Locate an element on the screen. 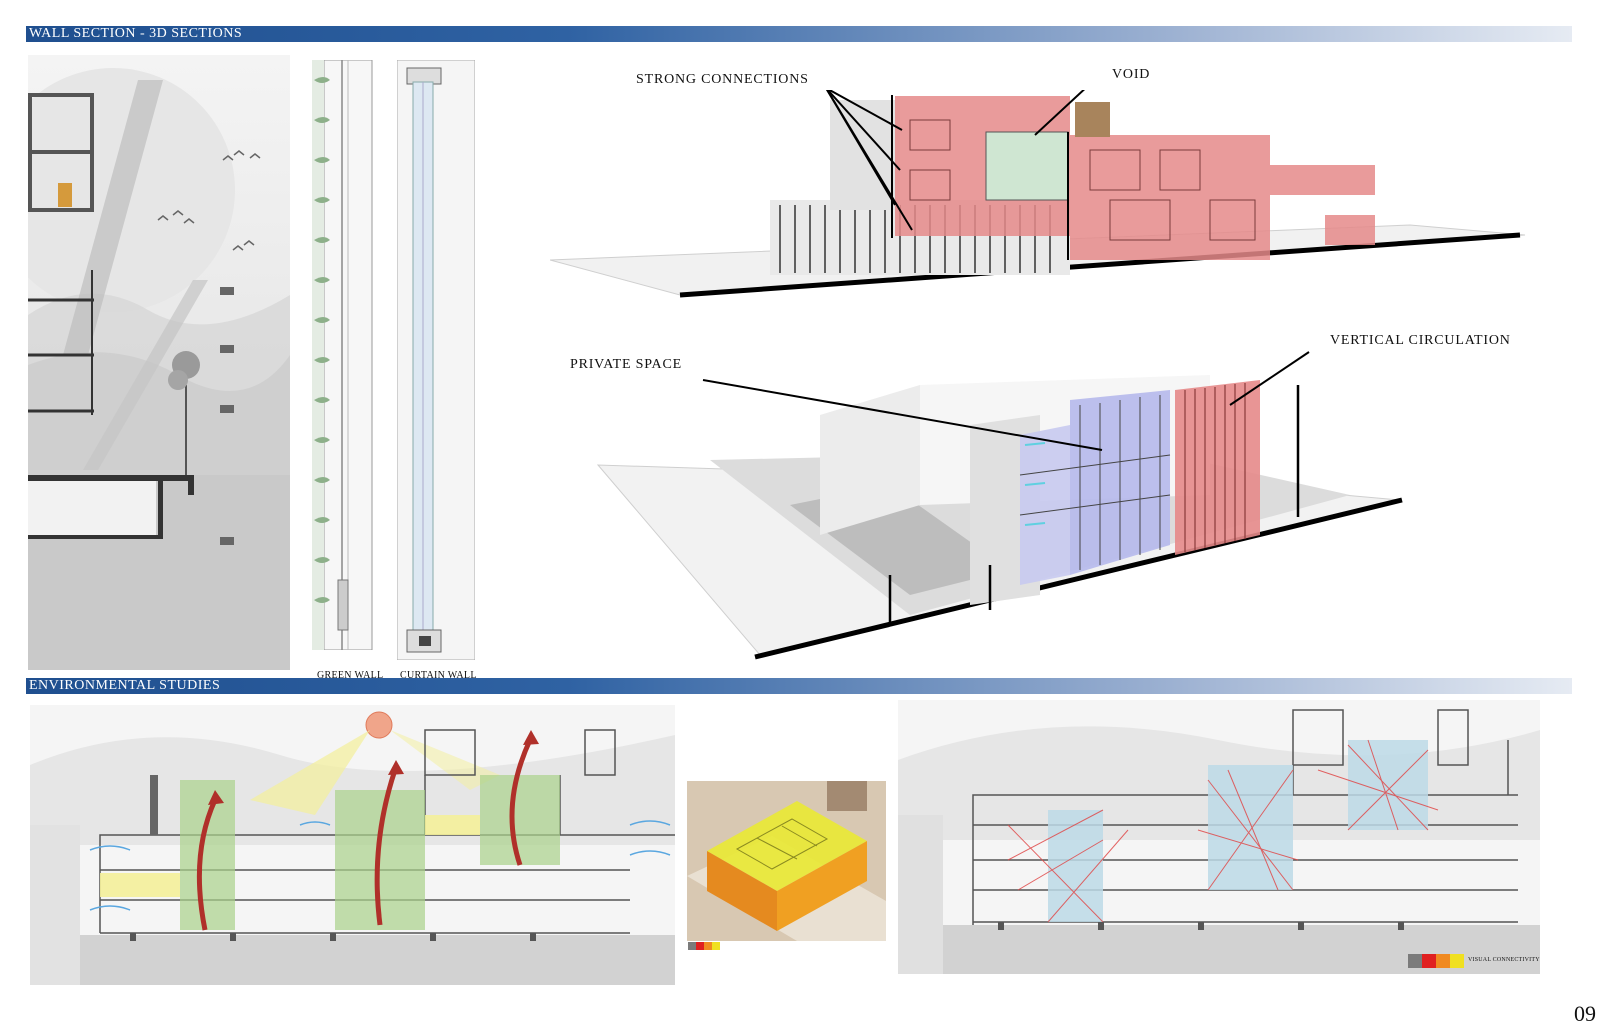 The image size is (1600, 1029). green-wall-label: GREEN WALL is located at coordinates (350, 675).